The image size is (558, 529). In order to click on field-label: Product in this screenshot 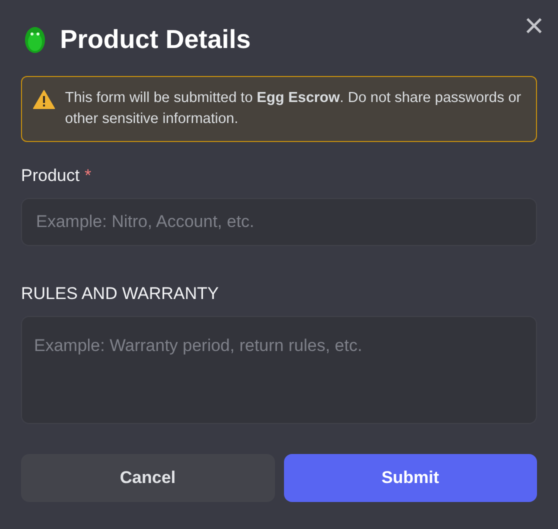, I will do `click(50, 176)`.